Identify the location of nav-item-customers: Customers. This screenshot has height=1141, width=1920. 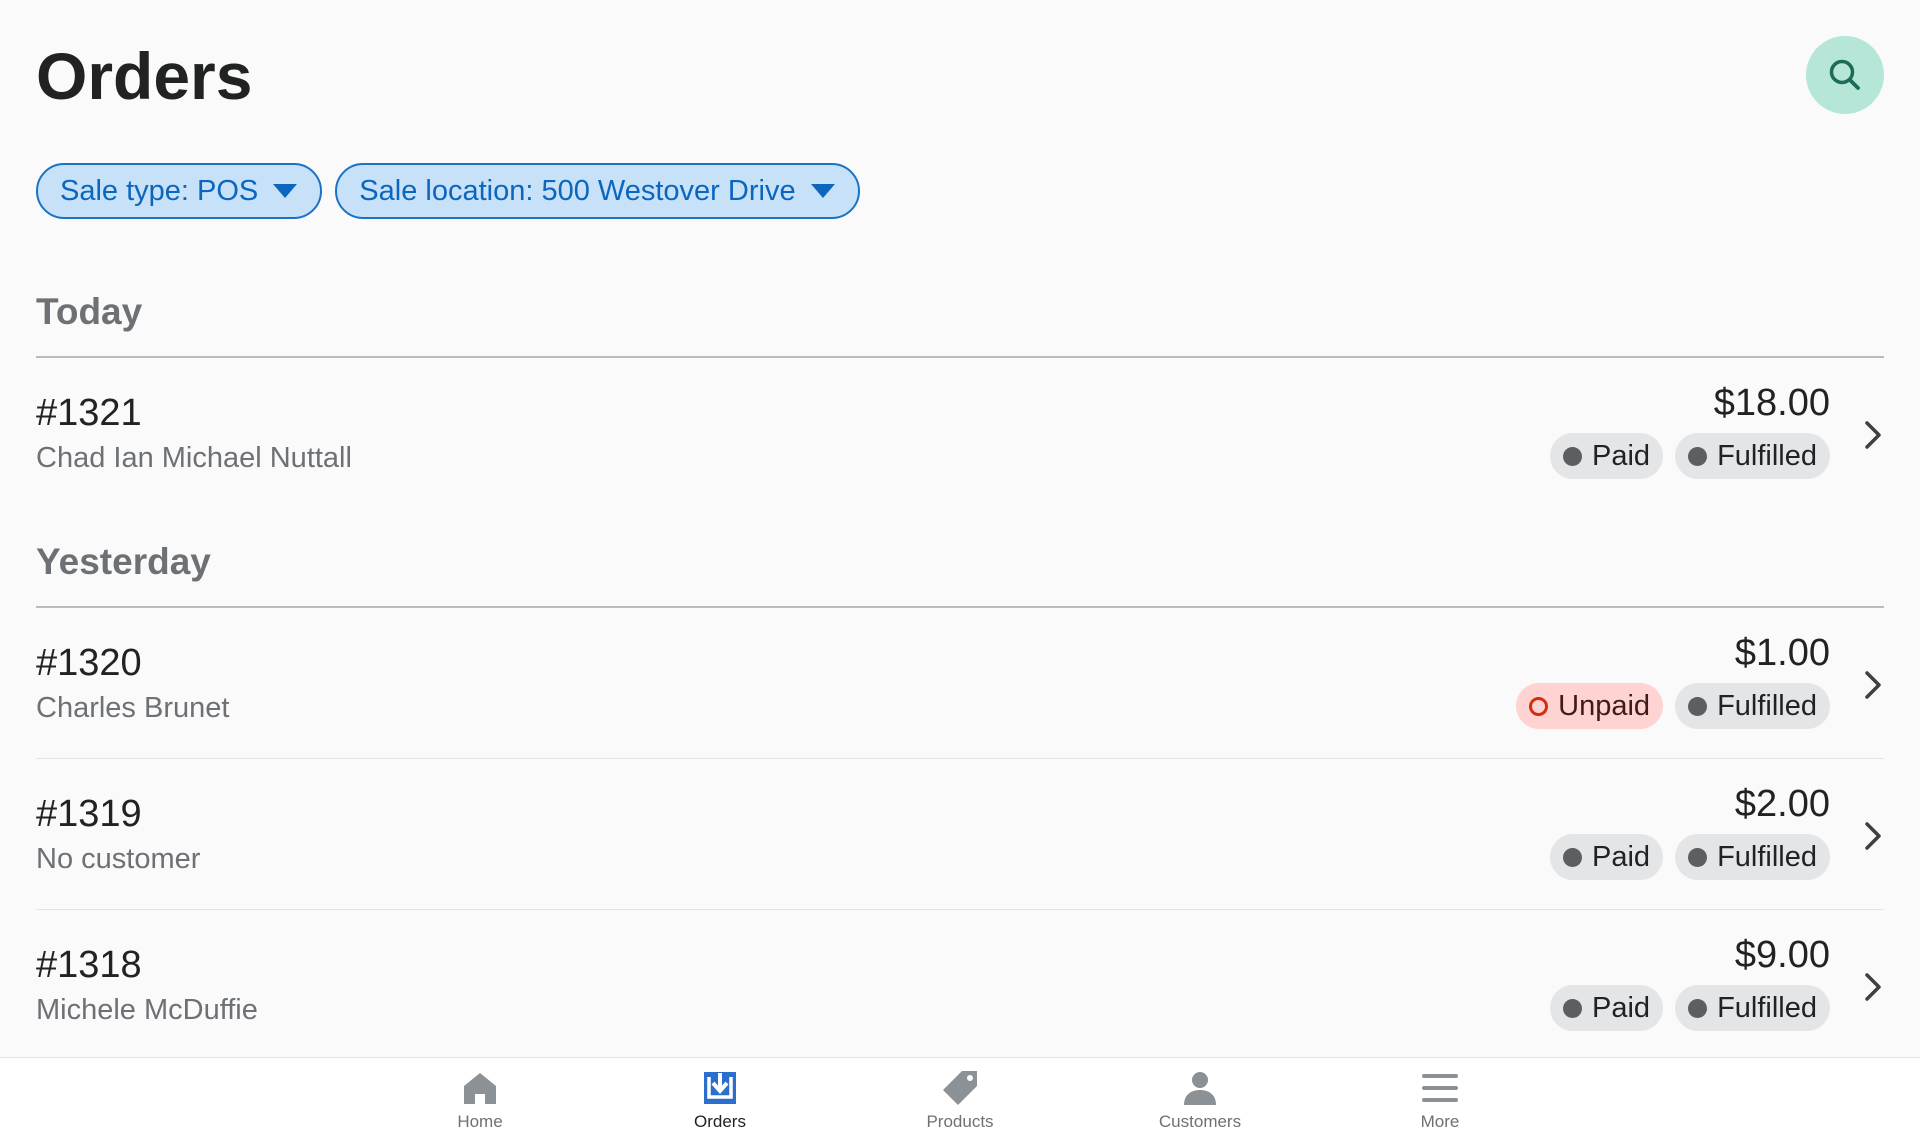
(1200, 1099).